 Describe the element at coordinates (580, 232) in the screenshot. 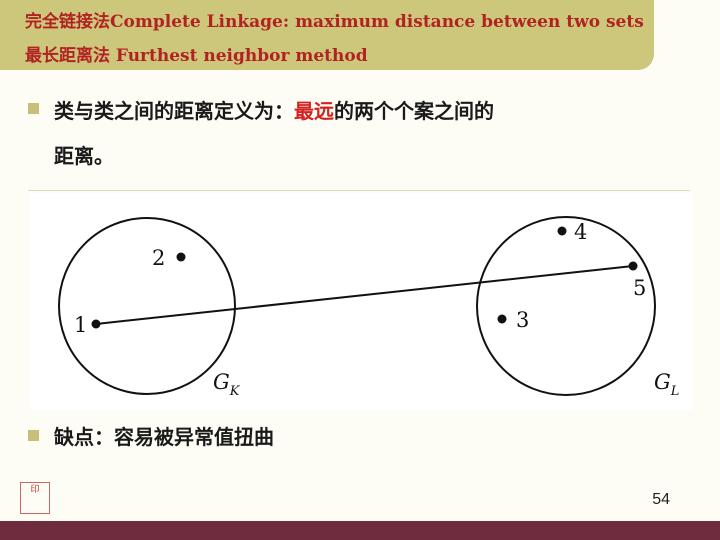

I see `point-label-4: 4` at that location.